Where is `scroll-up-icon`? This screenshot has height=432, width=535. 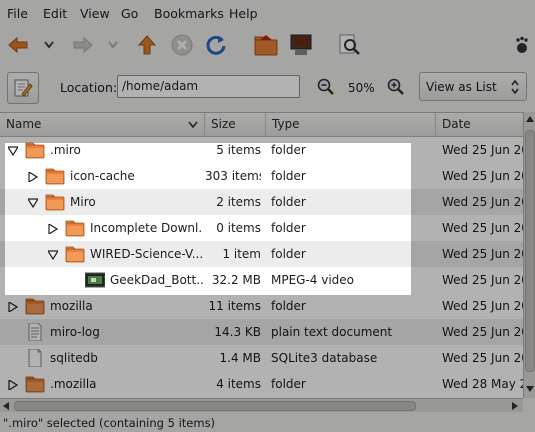 scroll-up-icon is located at coordinates (530, 119).